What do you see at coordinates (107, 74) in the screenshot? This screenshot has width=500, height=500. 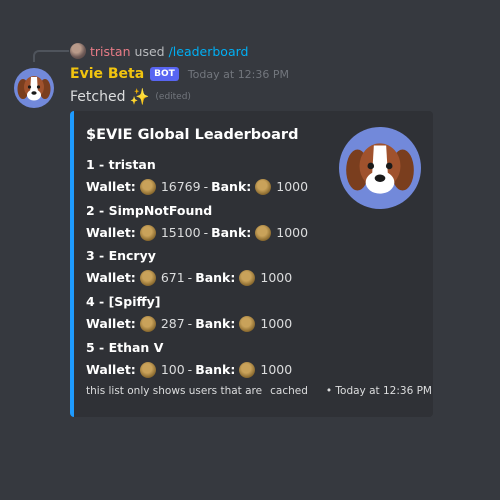 I see `author-name: Evie Beta` at bounding box center [107, 74].